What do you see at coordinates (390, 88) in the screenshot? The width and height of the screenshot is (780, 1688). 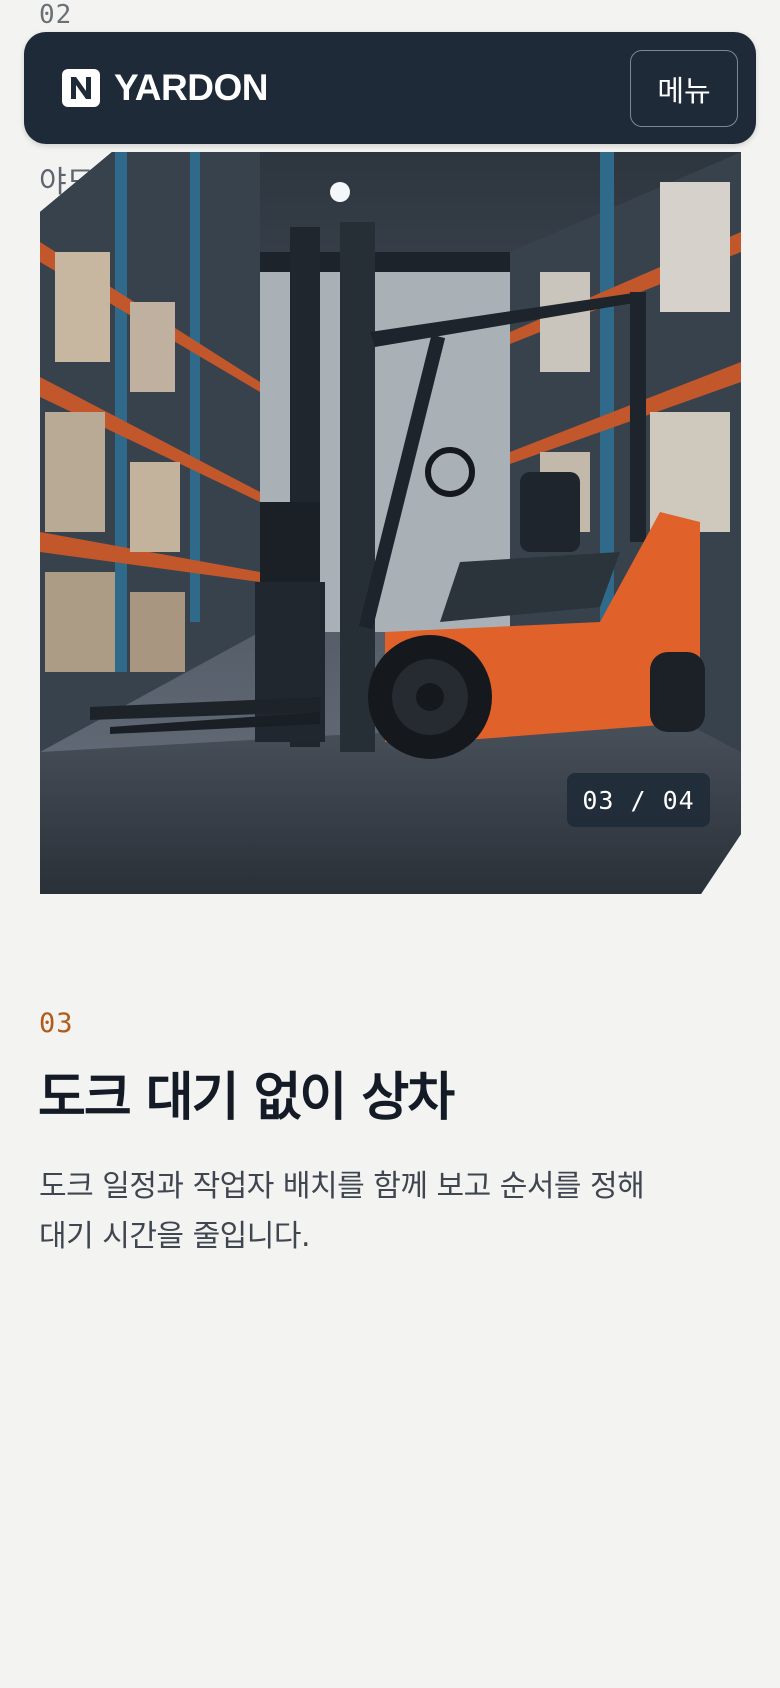 I see `top-header: YARDON 메뉴` at bounding box center [390, 88].